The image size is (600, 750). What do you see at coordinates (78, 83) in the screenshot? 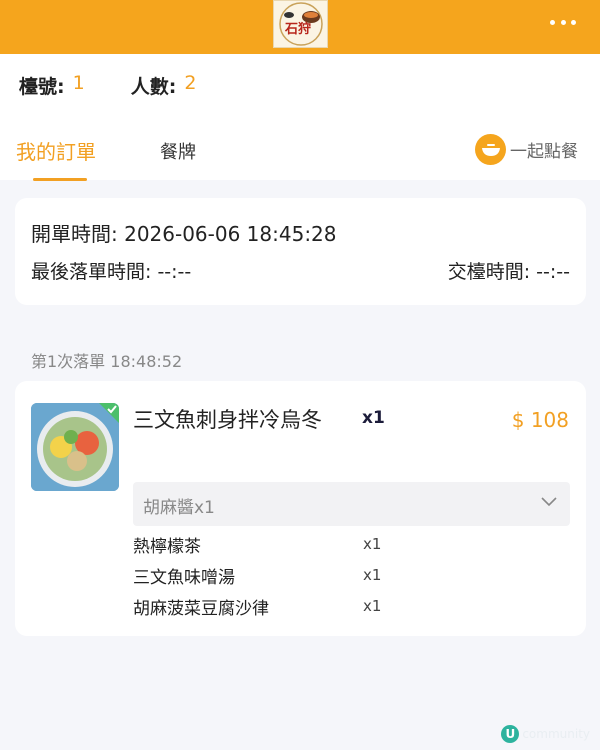
I see `table-value: 1` at bounding box center [78, 83].